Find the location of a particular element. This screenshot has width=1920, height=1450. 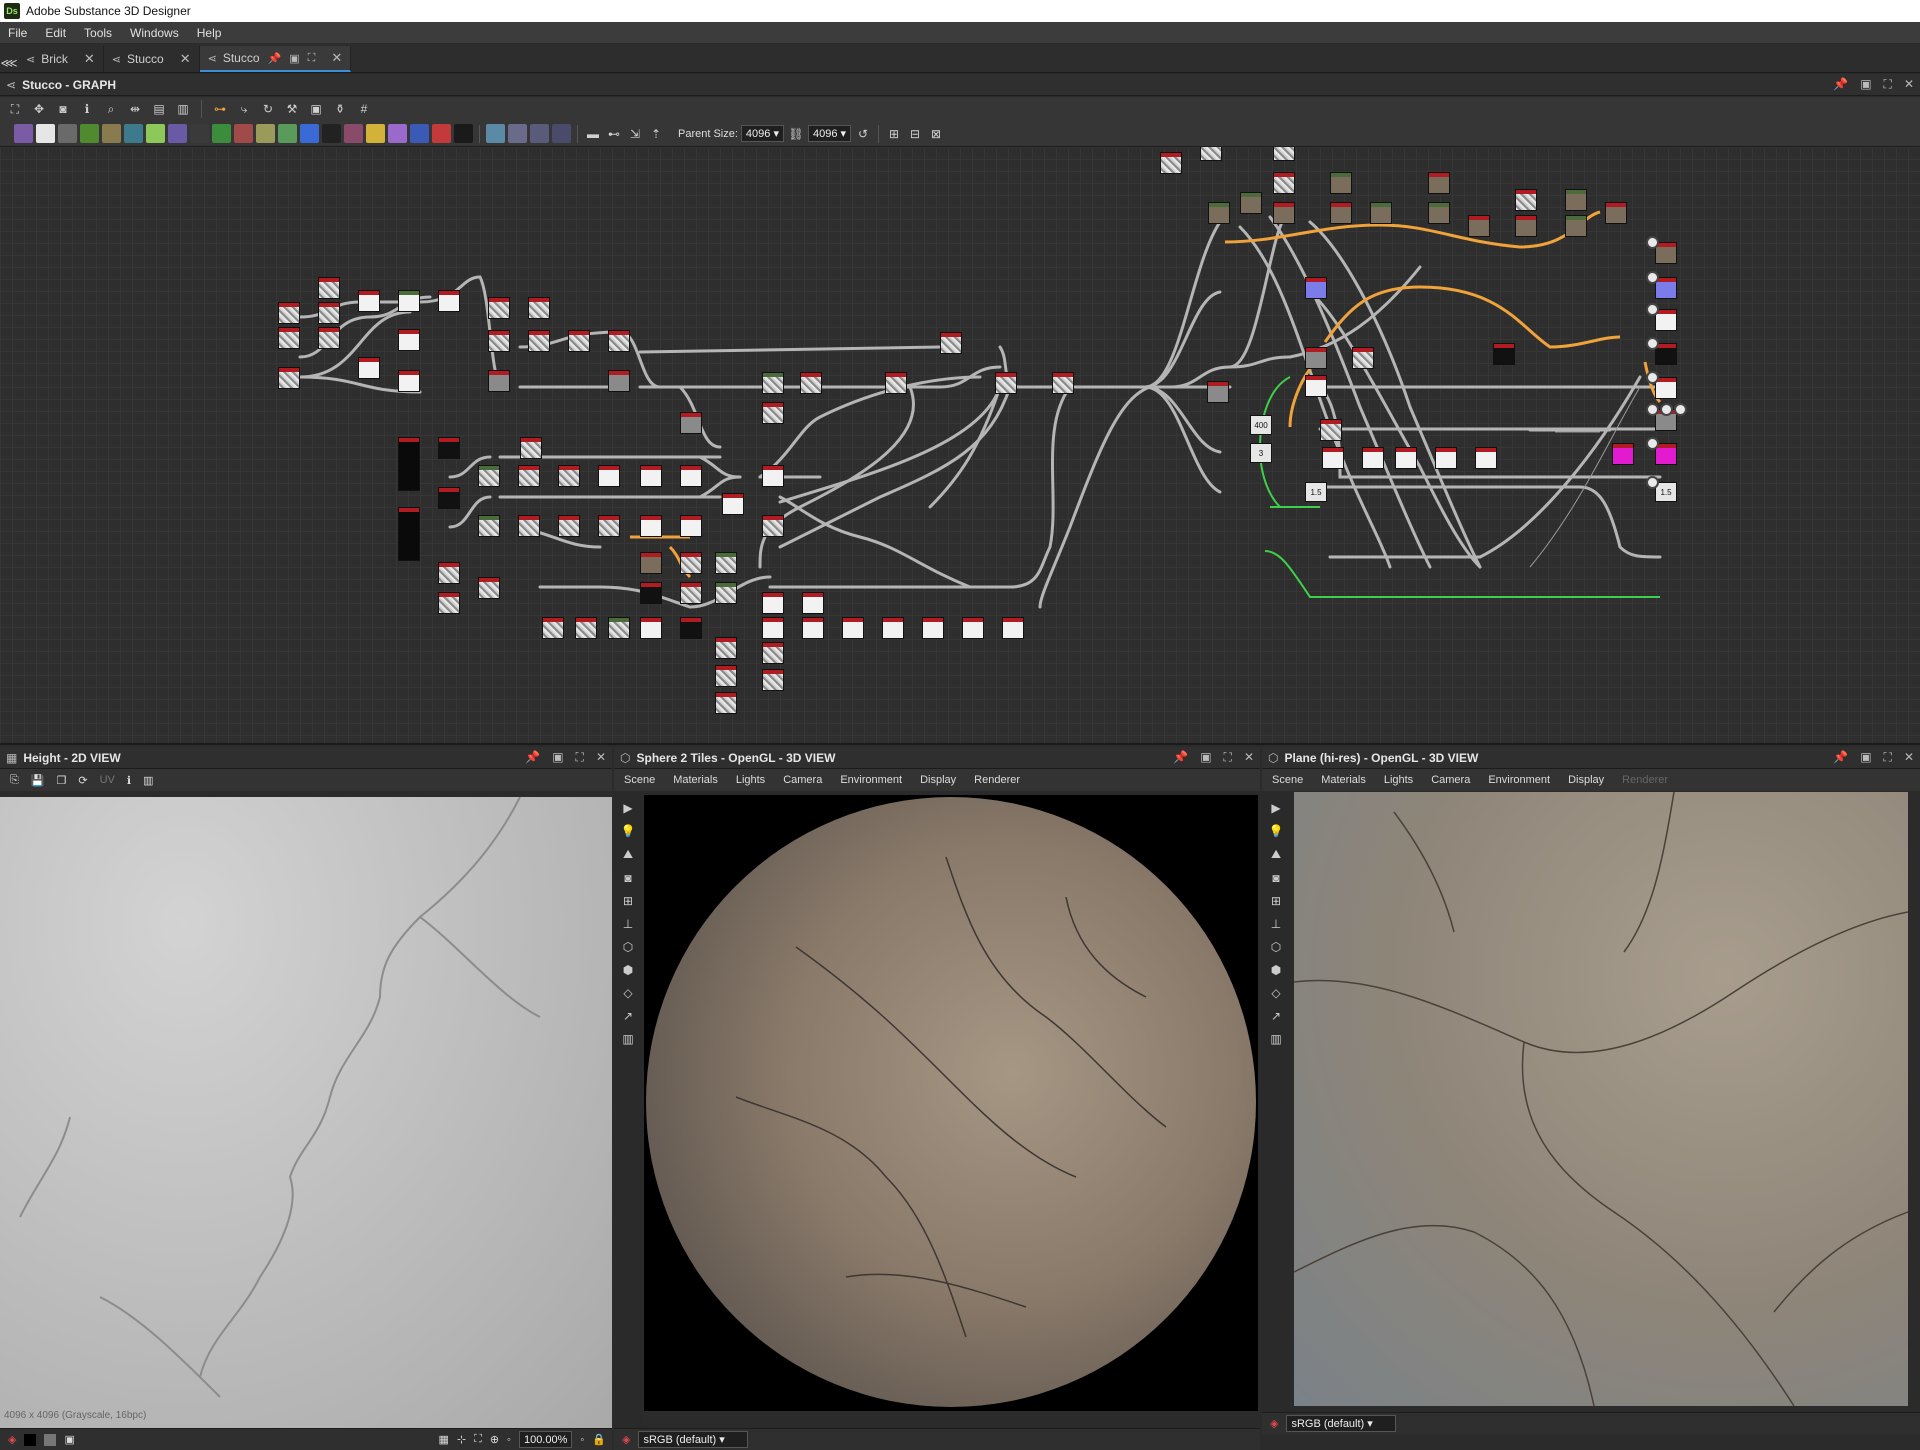

tile-node-icon is located at coordinates (199, 133).